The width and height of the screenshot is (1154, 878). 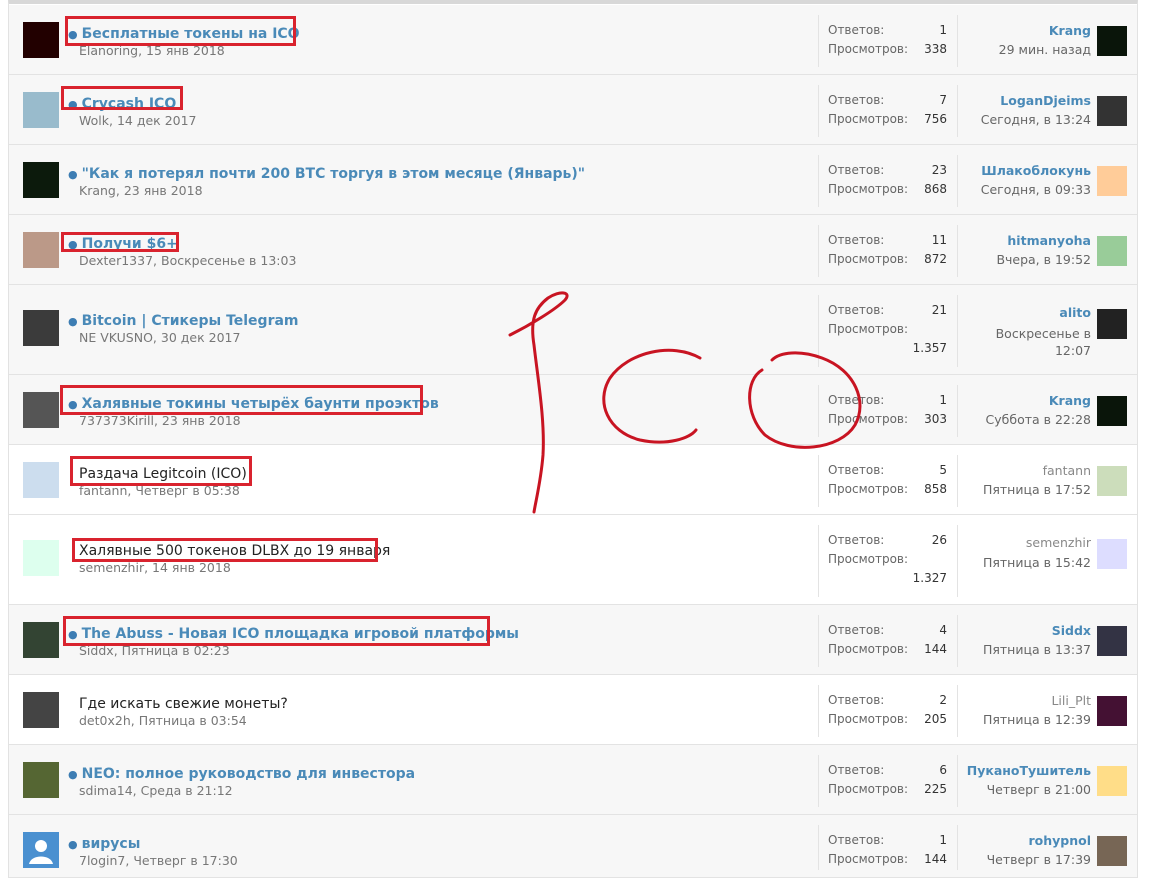 What do you see at coordinates (183, 704) in the screenshot?
I see `thread-title-link: Где искать свежие монеты?` at bounding box center [183, 704].